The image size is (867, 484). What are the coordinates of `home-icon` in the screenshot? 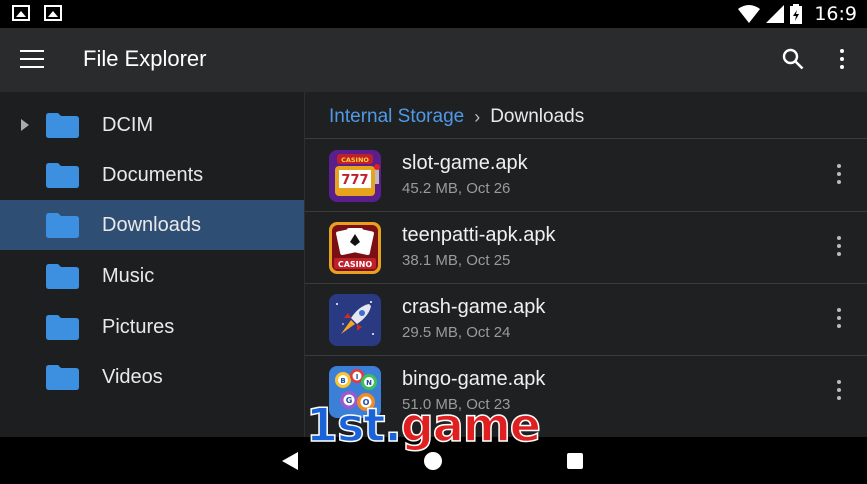 It's located at (433, 461).